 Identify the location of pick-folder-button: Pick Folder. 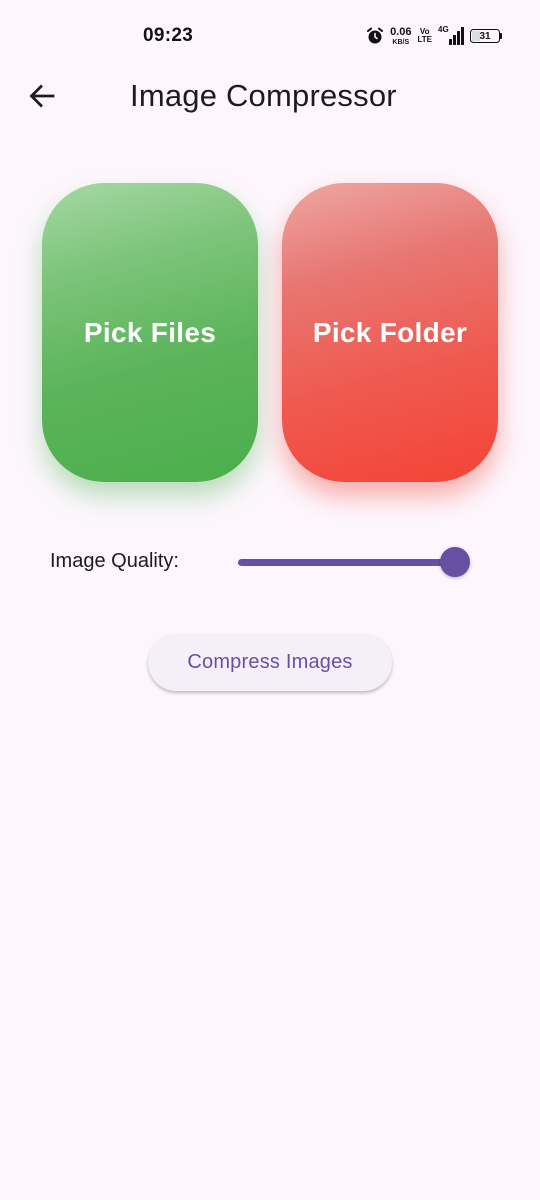
(390, 332).